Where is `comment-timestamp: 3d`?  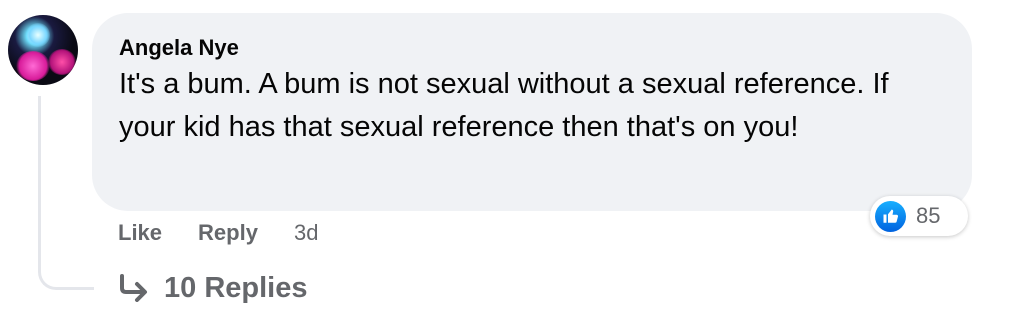 comment-timestamp: 3d is located at coordinates (306, 233).